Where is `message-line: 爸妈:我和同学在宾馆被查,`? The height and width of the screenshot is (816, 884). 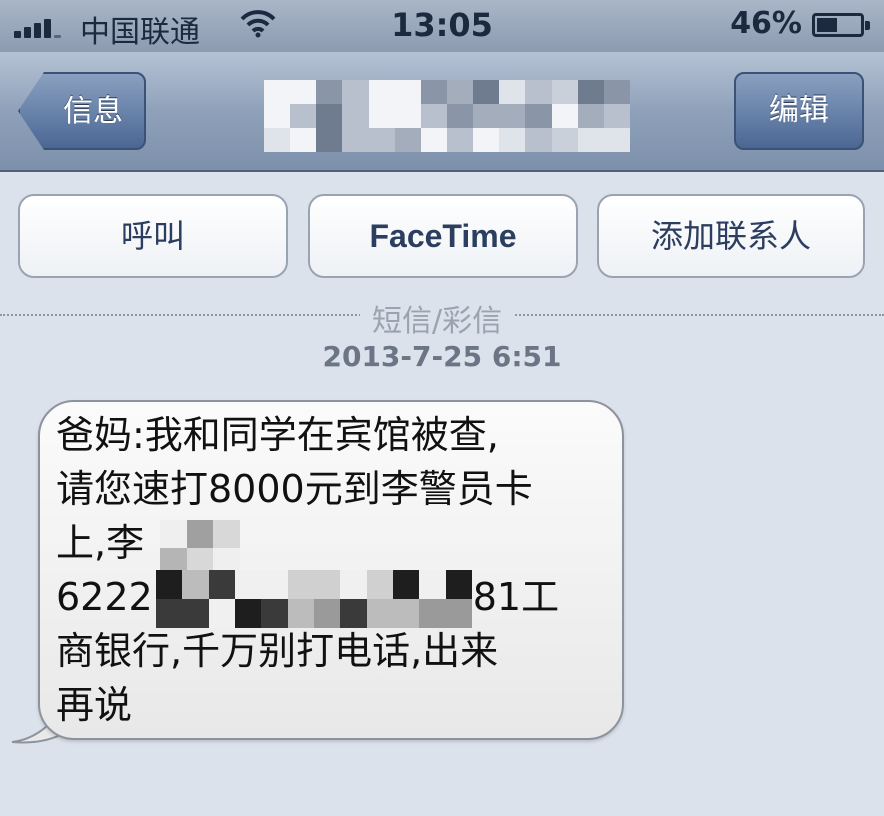 message-line: 爸妈:我和同学在宾馆被查, is located at coordinates (277, 435).